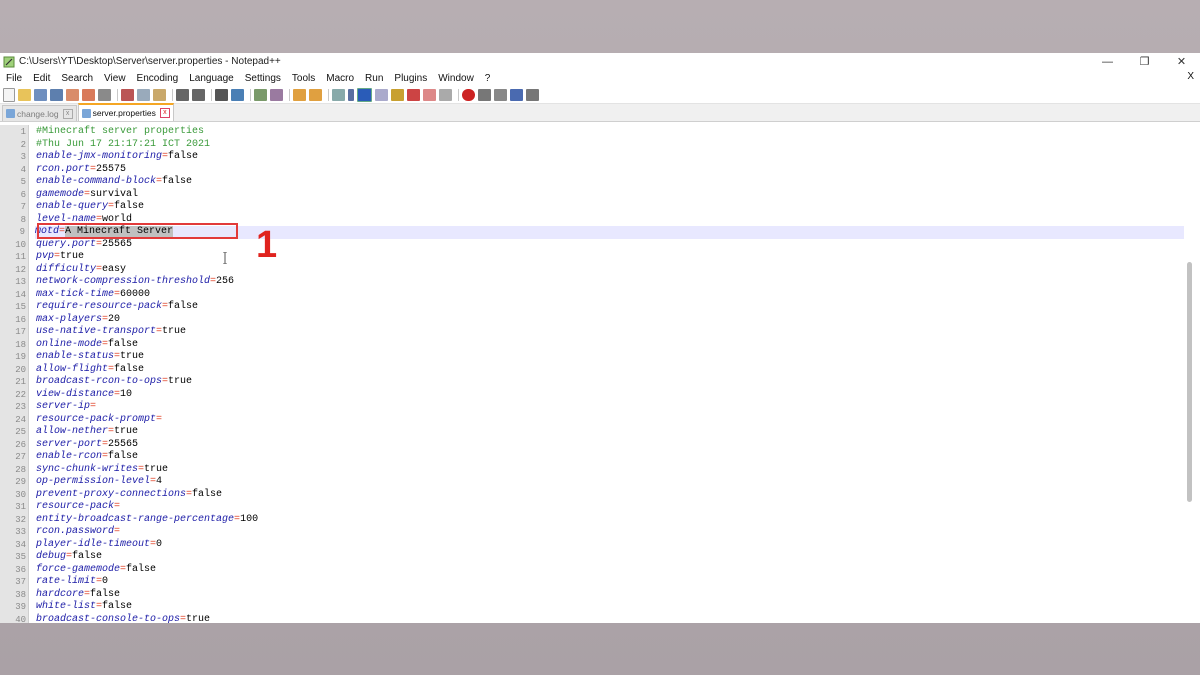  Describe the element at coordinates (603, 182) in the screenshot. I see `code-line: 5 enable-command-block=false` at that location.